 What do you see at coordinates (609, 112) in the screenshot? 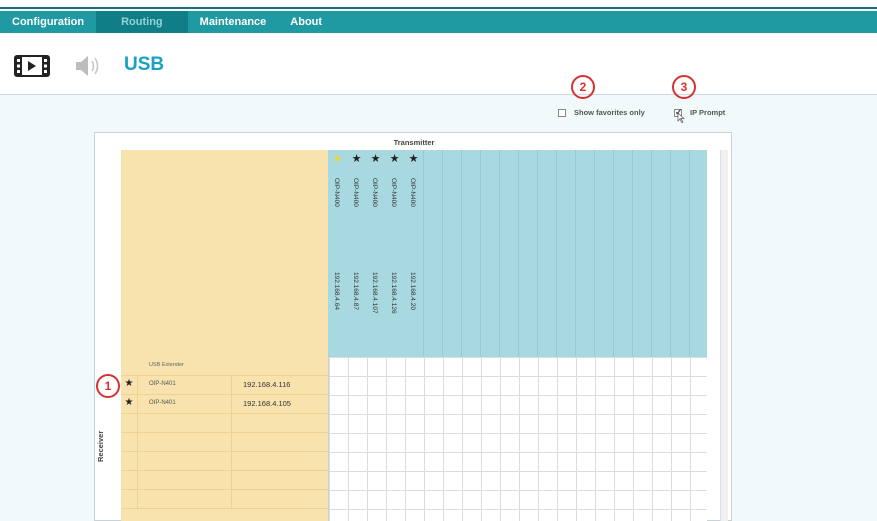
I see `show-favorites-label: Show favorites only` at bounding box center [609, 112].